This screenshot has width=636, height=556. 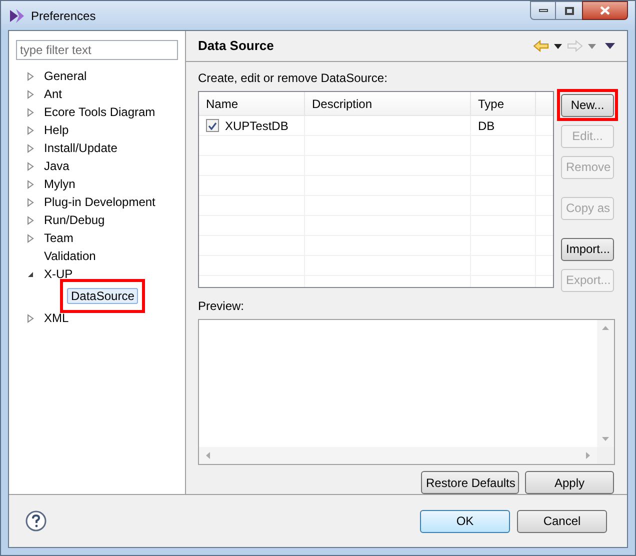 I want to click on scroll-up-icon, so click(x=605, y=328).